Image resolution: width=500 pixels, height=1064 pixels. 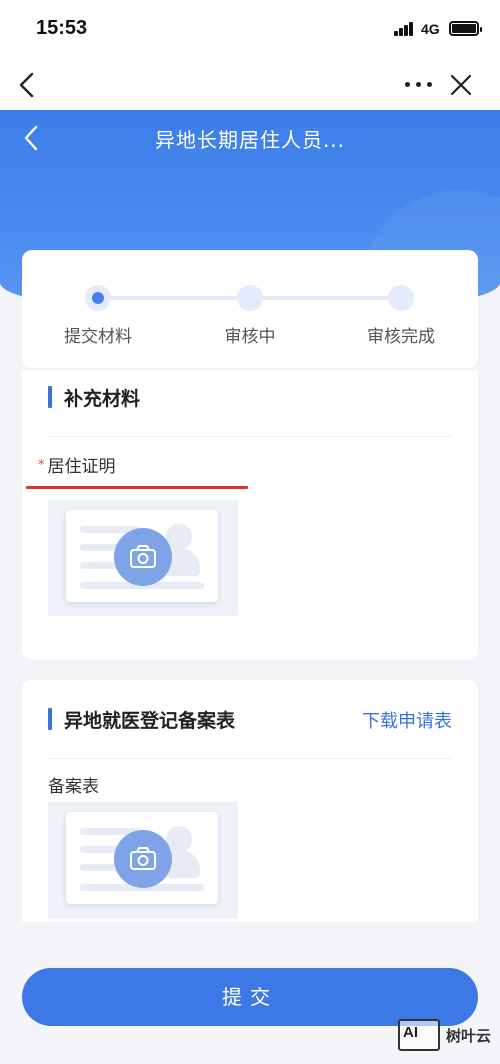 I want to click on watermark-logo: AI, so click(x=419, y=1035).